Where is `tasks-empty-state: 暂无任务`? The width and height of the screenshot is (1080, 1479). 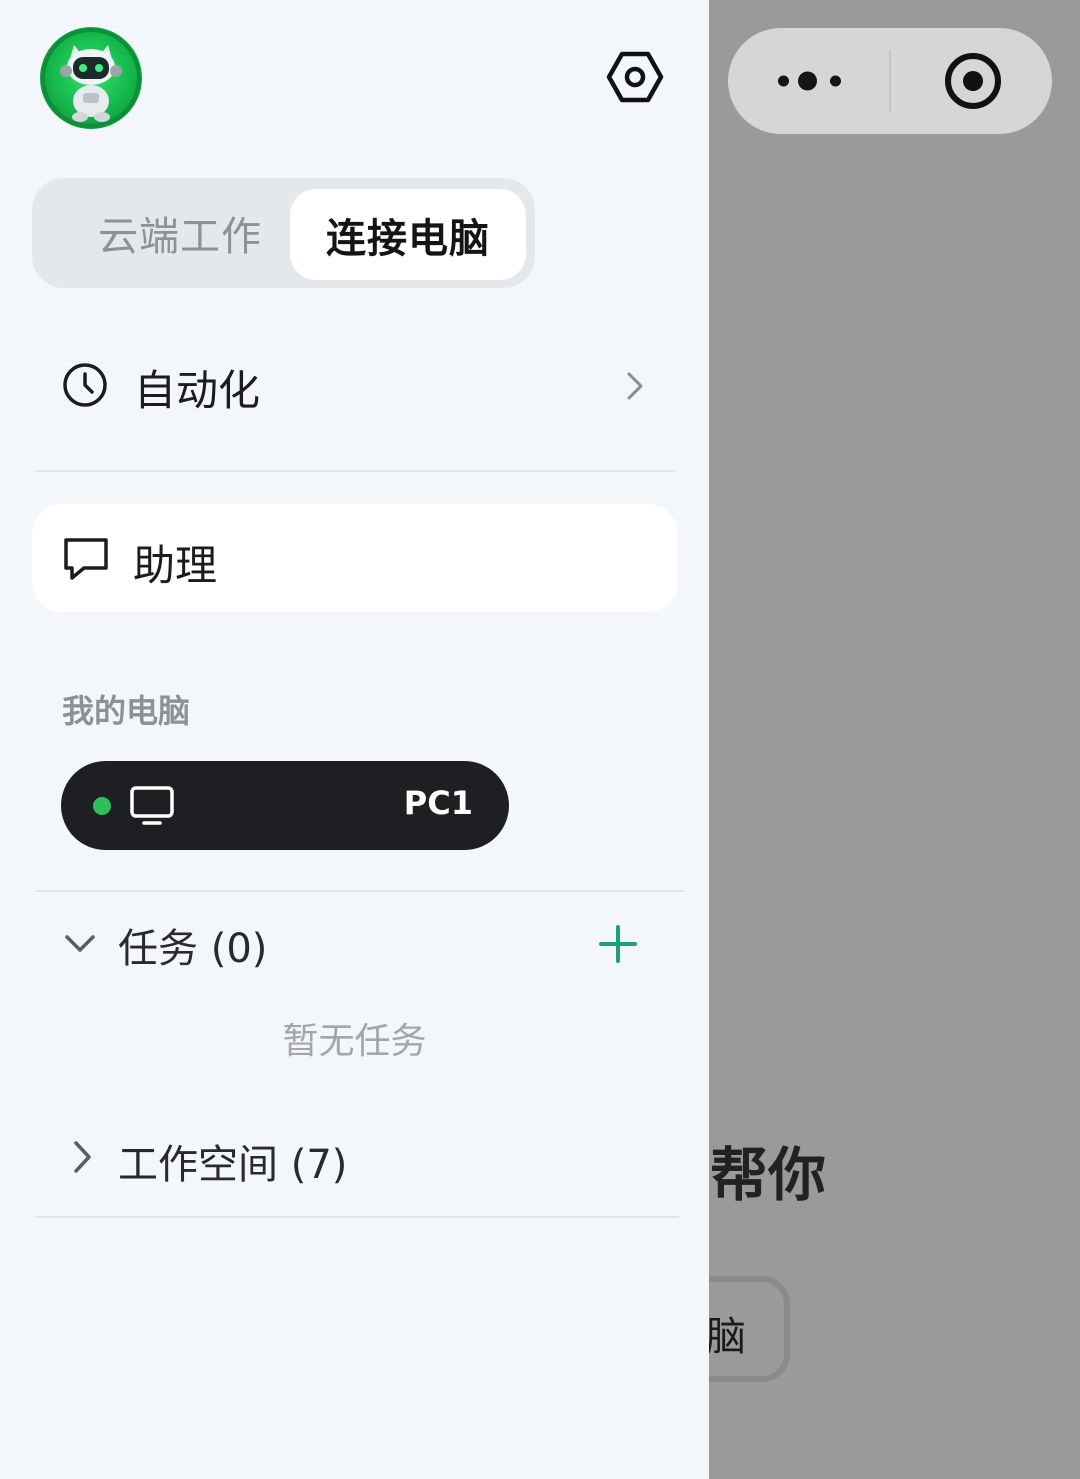
tasks-empty-state: 暂无任务 is located at coordinates (354, 1041).